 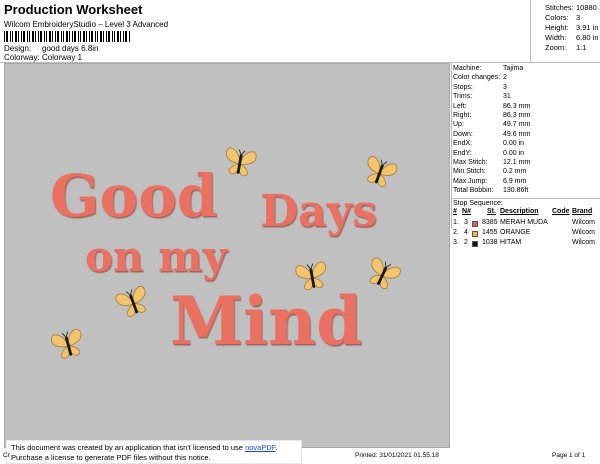 What do you see at coordinates (133, 196) in the screenshot?
I see `design-text-good: Good` at bounding box center [133, 196].